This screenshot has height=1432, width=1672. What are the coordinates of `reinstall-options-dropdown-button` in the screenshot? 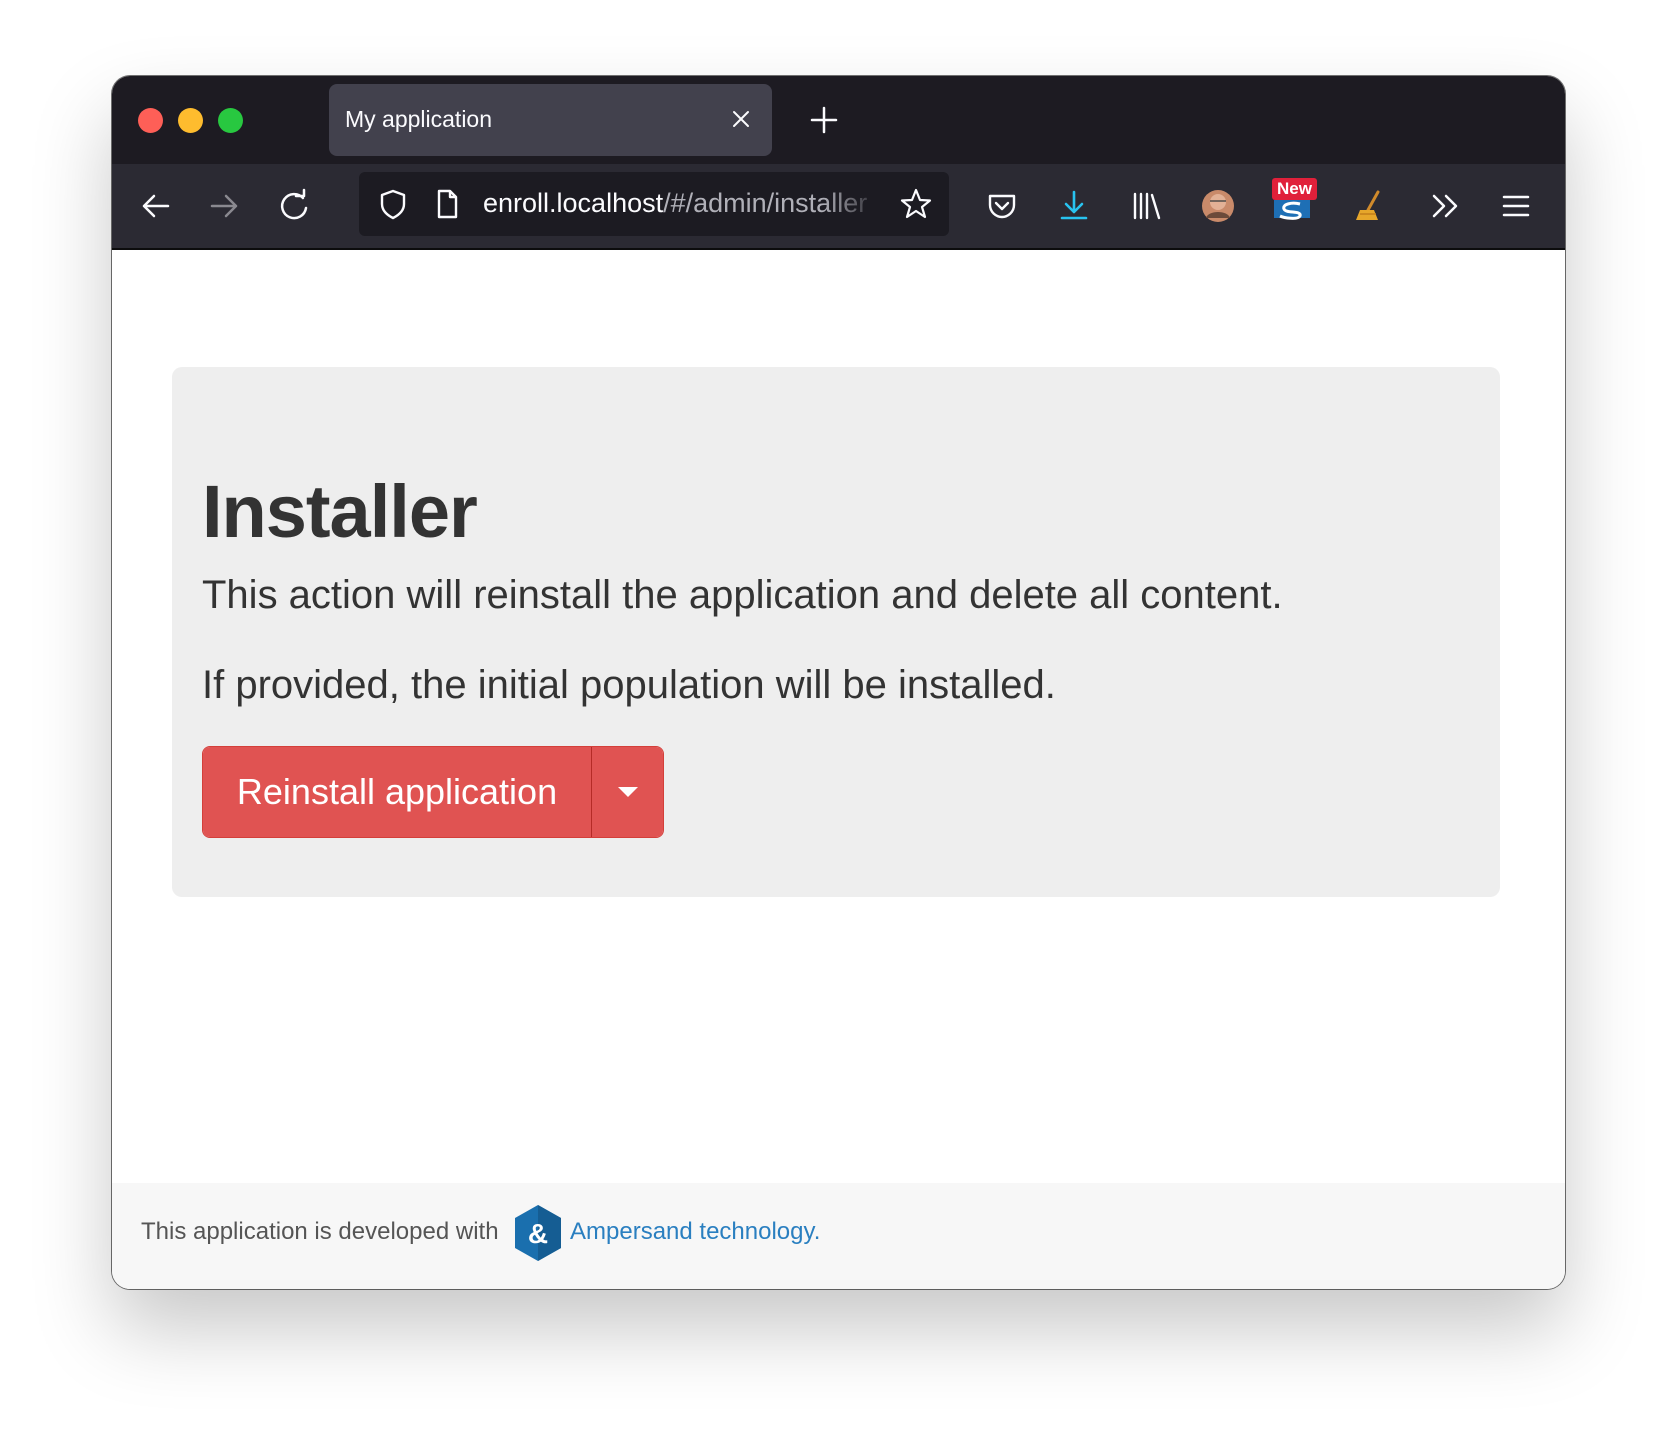 It's located at (627, 792).